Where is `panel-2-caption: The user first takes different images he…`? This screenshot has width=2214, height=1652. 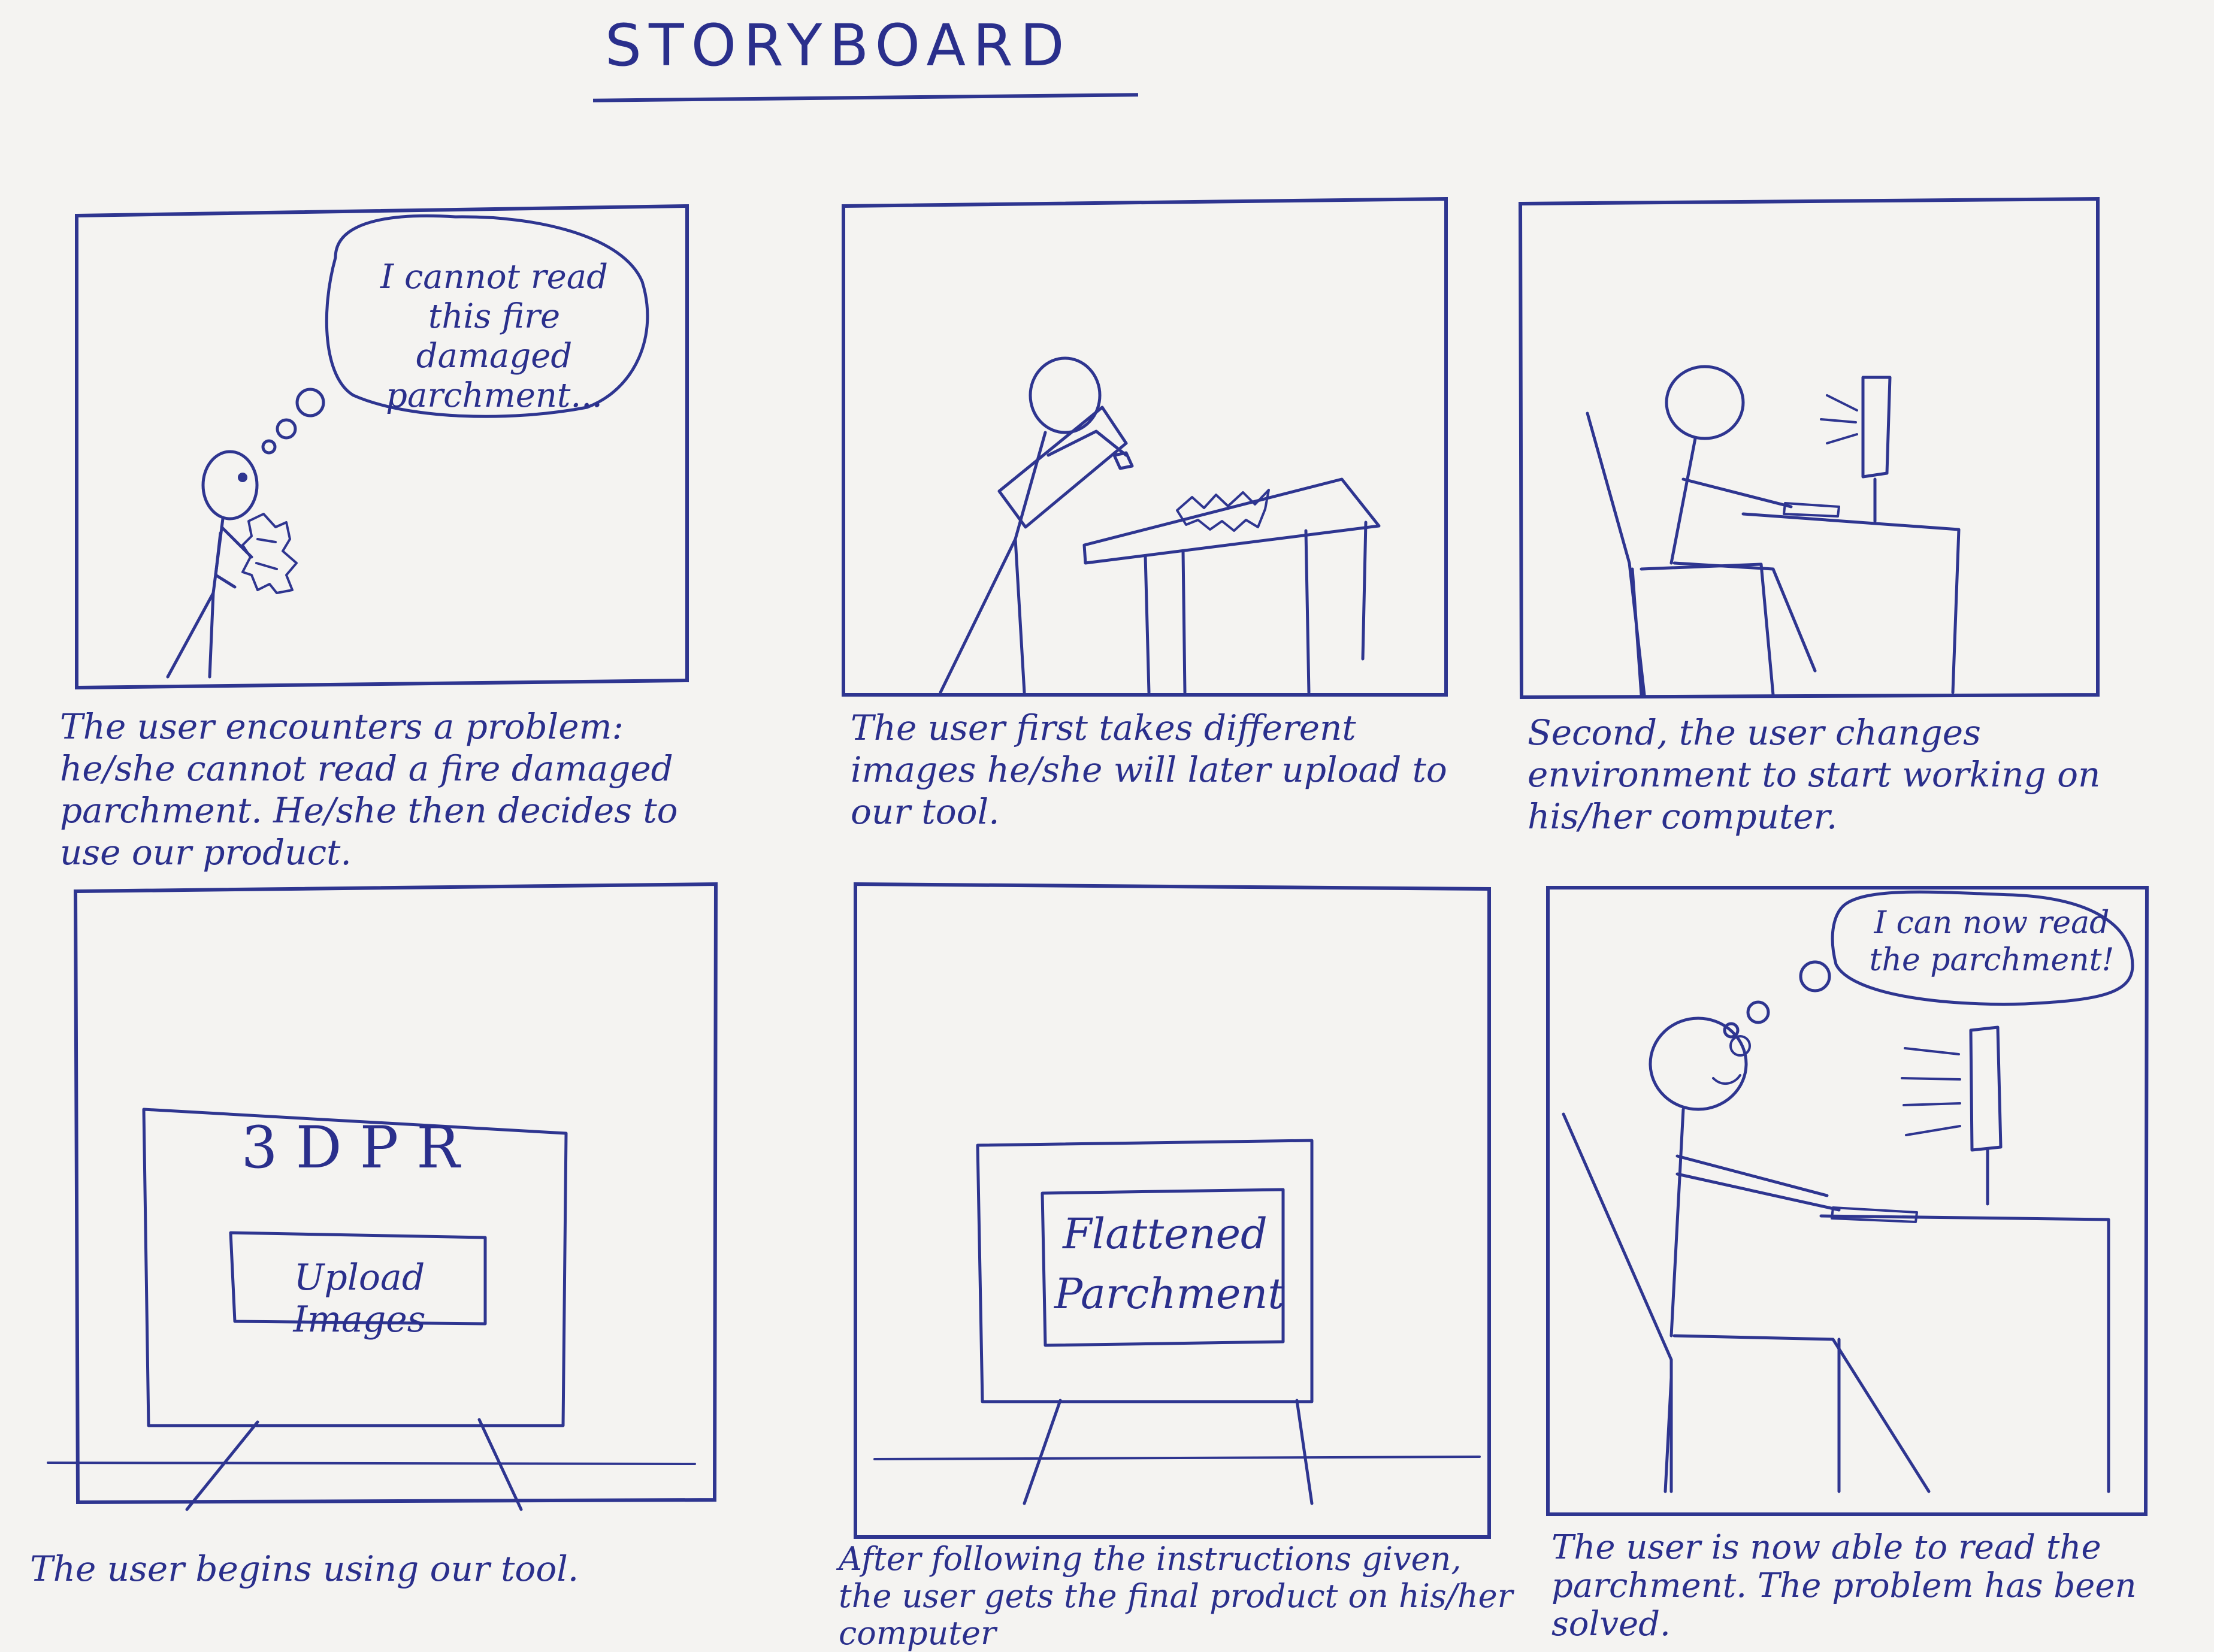 panel-2-caption: The user first takes different images he… is located at coordinates (1149, 769).